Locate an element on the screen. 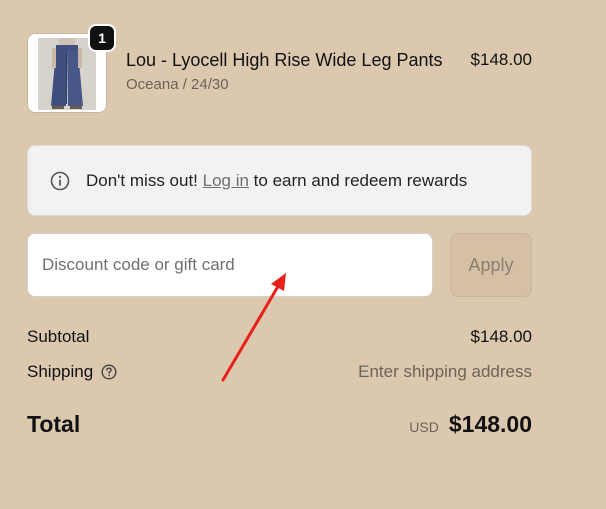 This screenshot has height=509, width=606. quantity-badge: 1 is located at coordinates (102, 38).